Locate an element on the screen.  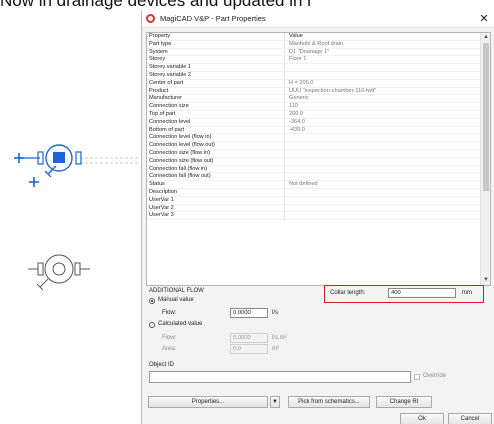
calculated-value-radio is located at coordinates (152, 325).